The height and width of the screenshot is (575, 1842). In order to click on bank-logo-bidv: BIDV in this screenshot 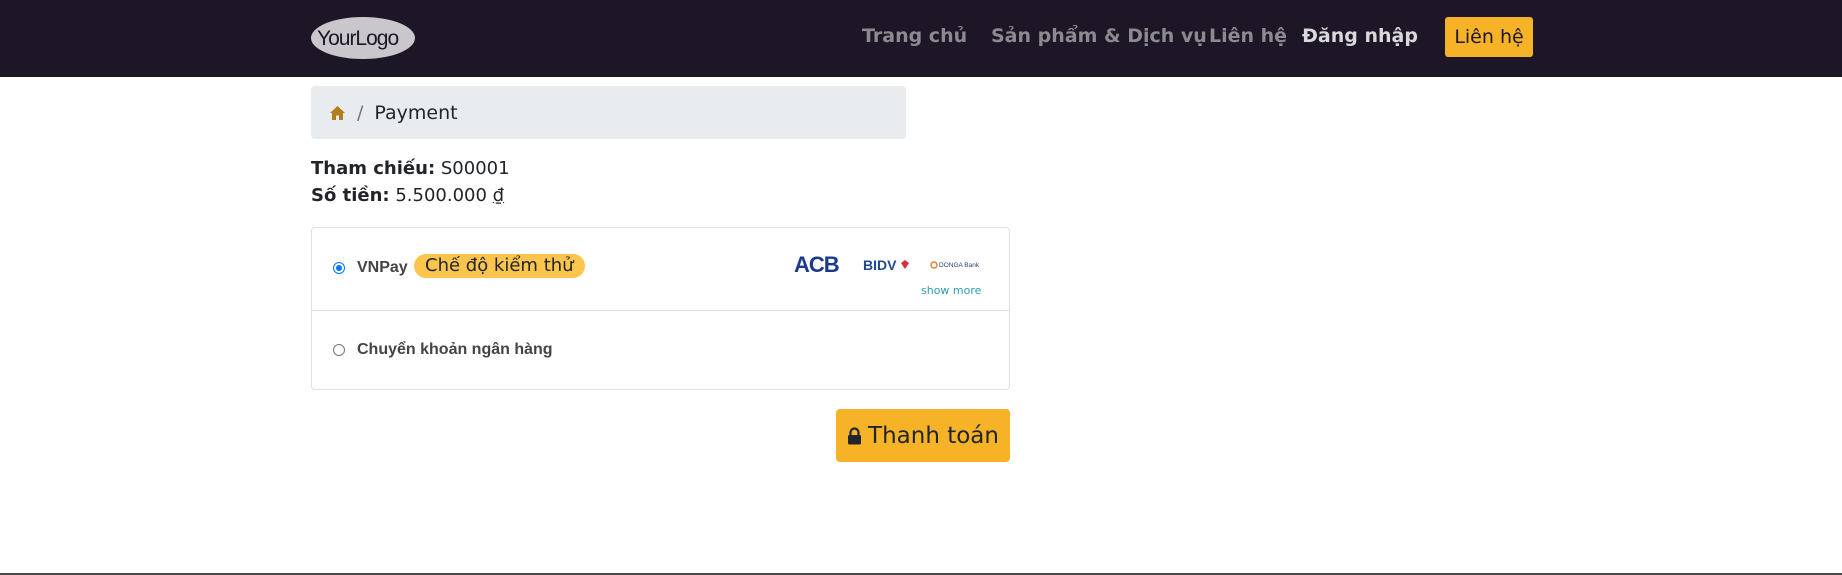, I will do `click(880, 265)`.